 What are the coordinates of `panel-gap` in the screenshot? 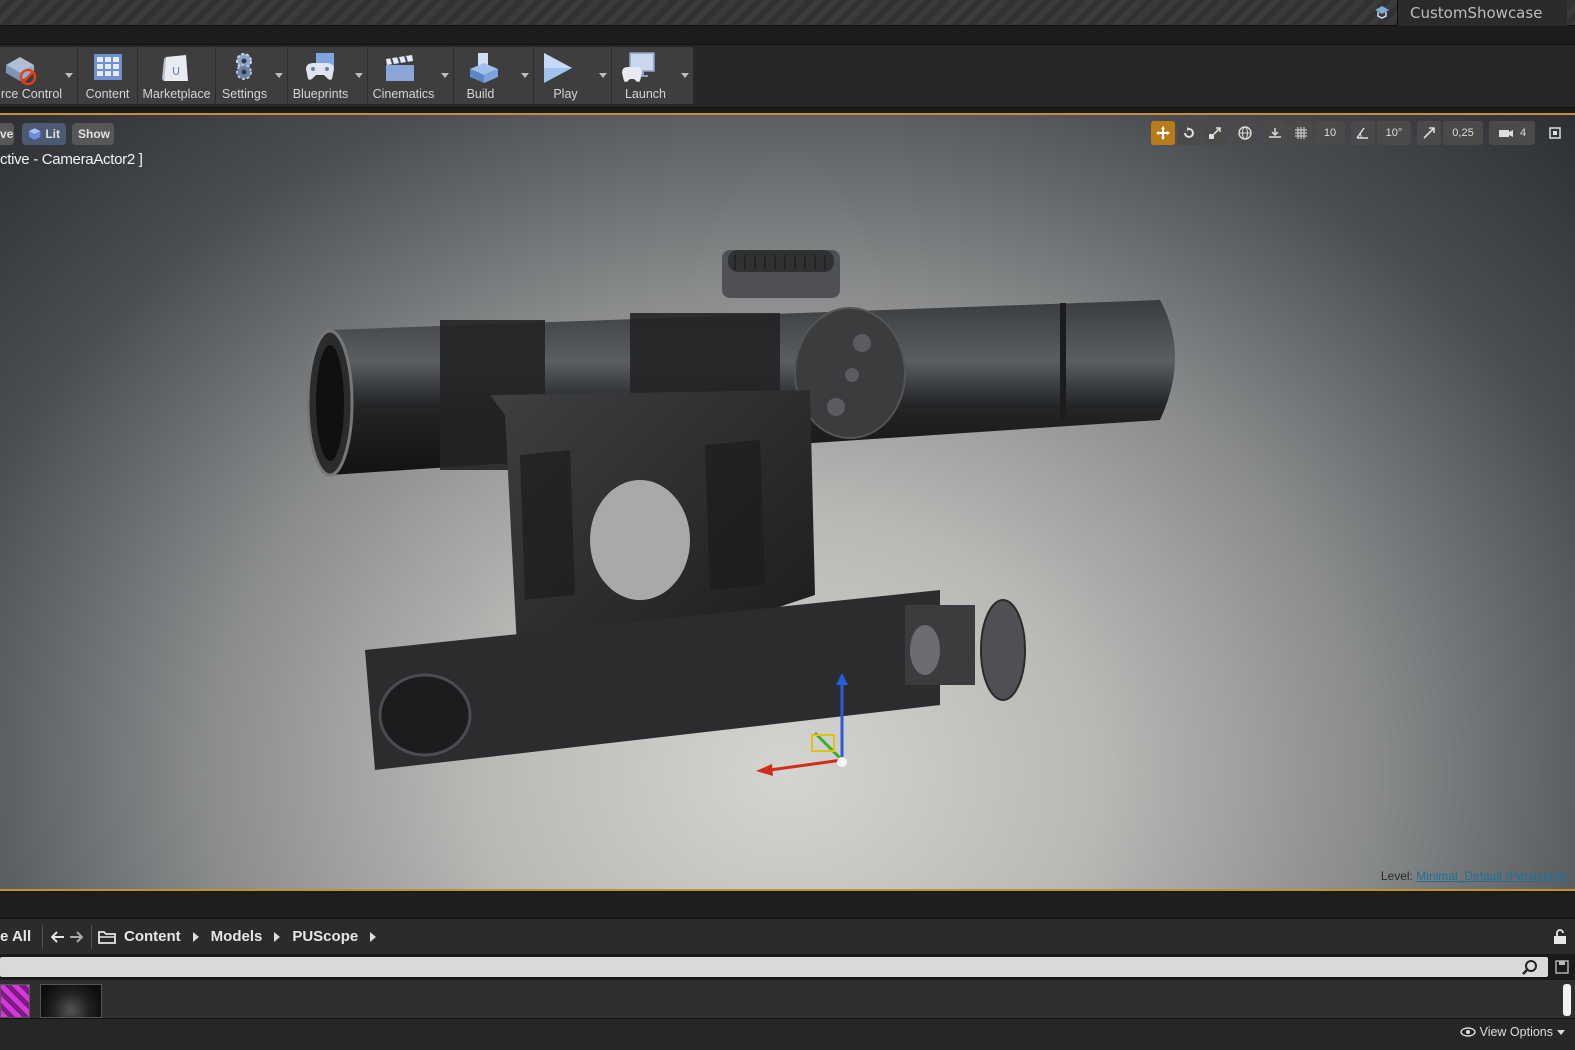 It's located at (787, 905).